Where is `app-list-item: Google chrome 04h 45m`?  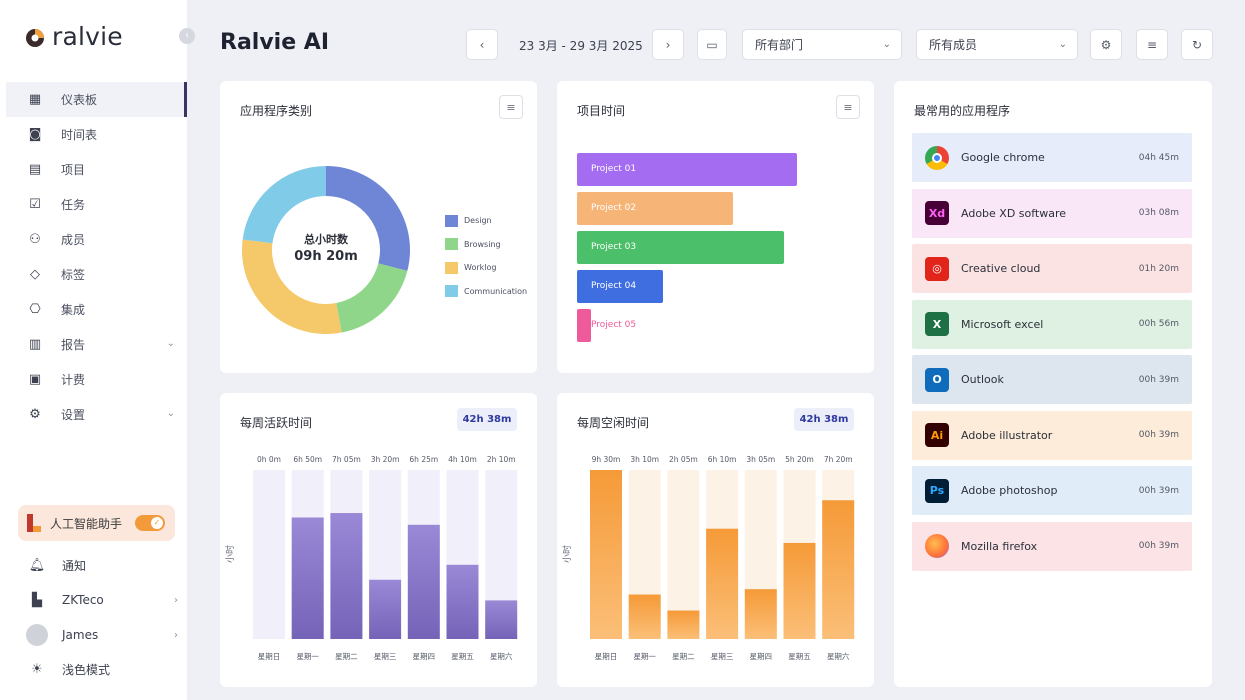 app-list-item: Google chrome 04h 45m is located at coordinates (1052, 157).